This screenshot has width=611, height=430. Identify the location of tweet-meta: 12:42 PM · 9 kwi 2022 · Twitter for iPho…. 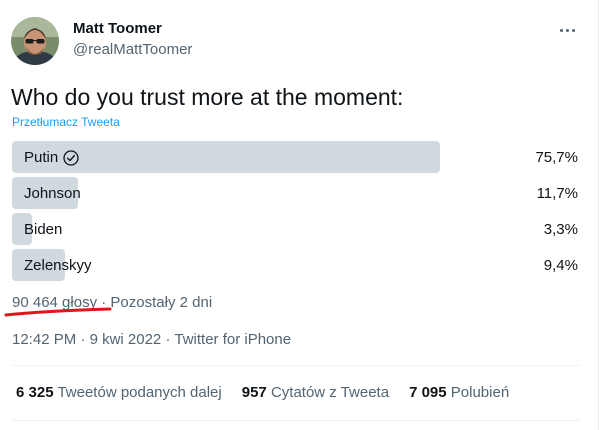
(151, 339).